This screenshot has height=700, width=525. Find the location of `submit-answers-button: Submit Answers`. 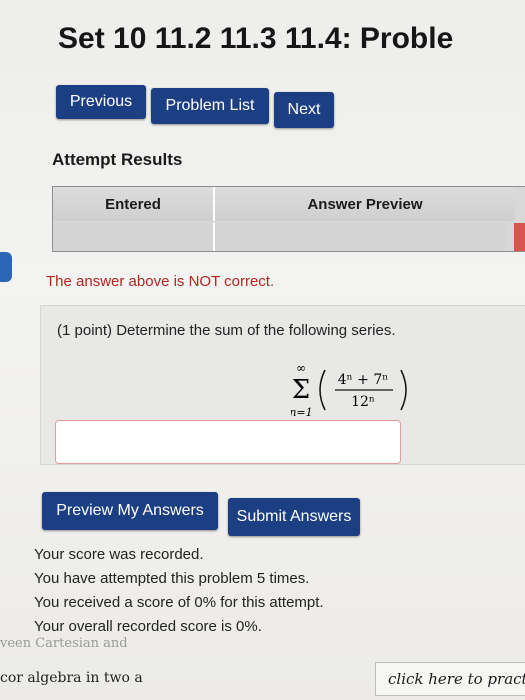

submit-answers-button: Submit Answers is located at coordinates (294, 517).